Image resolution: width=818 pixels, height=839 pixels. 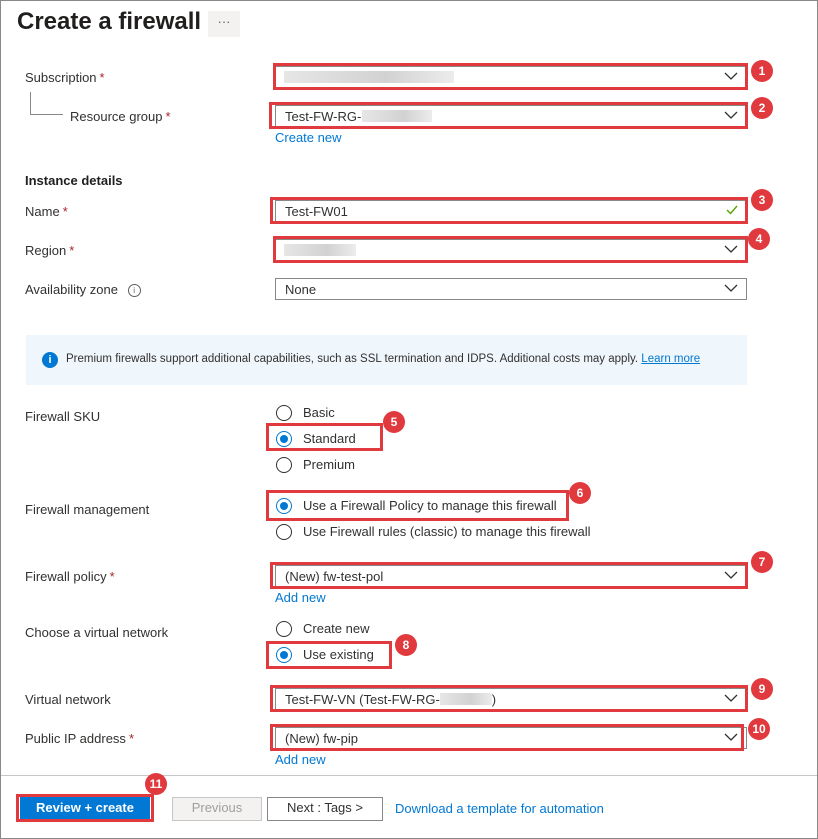 I want to click on callout-badge-5: 5, so click(x=394, y=422).